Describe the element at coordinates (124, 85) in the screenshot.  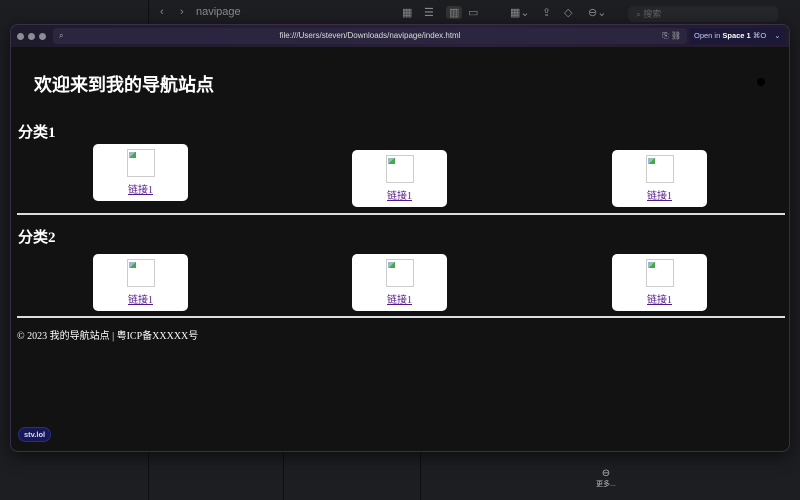
I see `page-title: 欢迎来到我的导航站点` at that location.